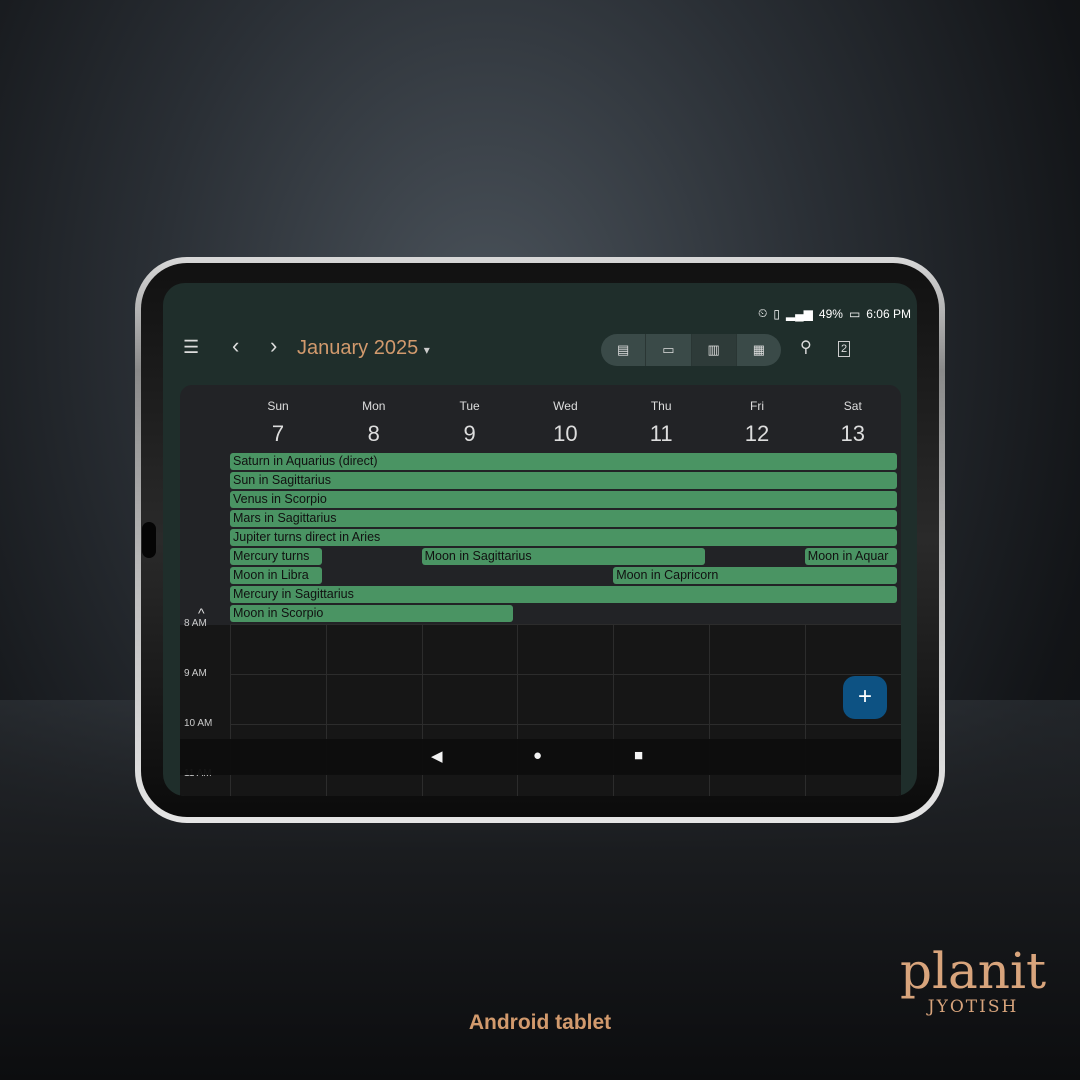  What do you see at coordinates (854, 313) in the screenshot?
I see `battery-icon: ▭` at bounding box center [854, 313].